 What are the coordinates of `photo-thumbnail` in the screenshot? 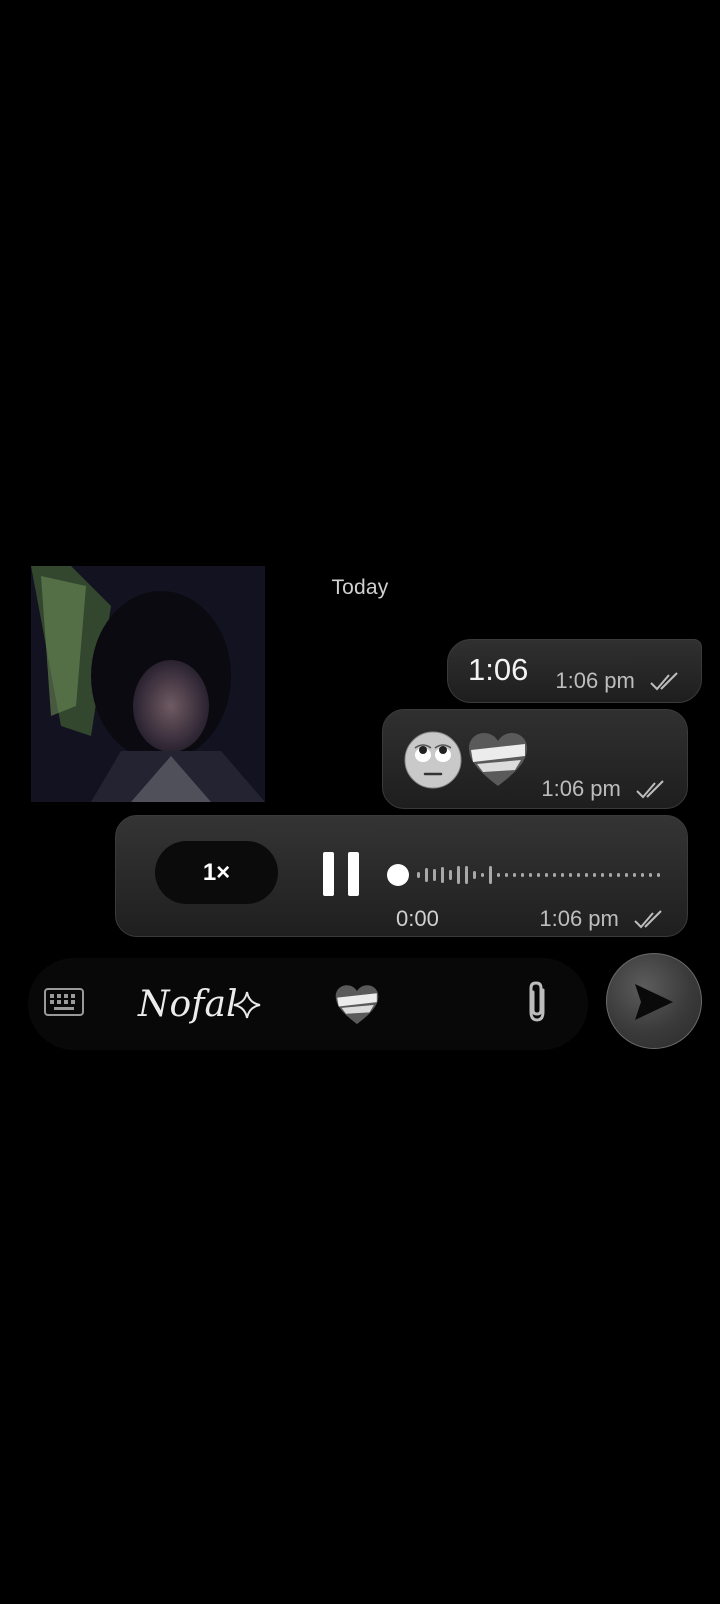 It's located at (148, 684).